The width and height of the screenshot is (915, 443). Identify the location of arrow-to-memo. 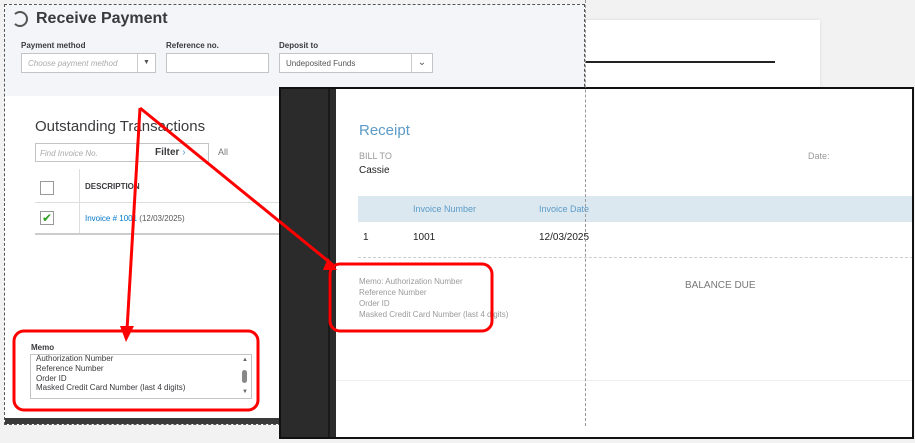
(133, 219).